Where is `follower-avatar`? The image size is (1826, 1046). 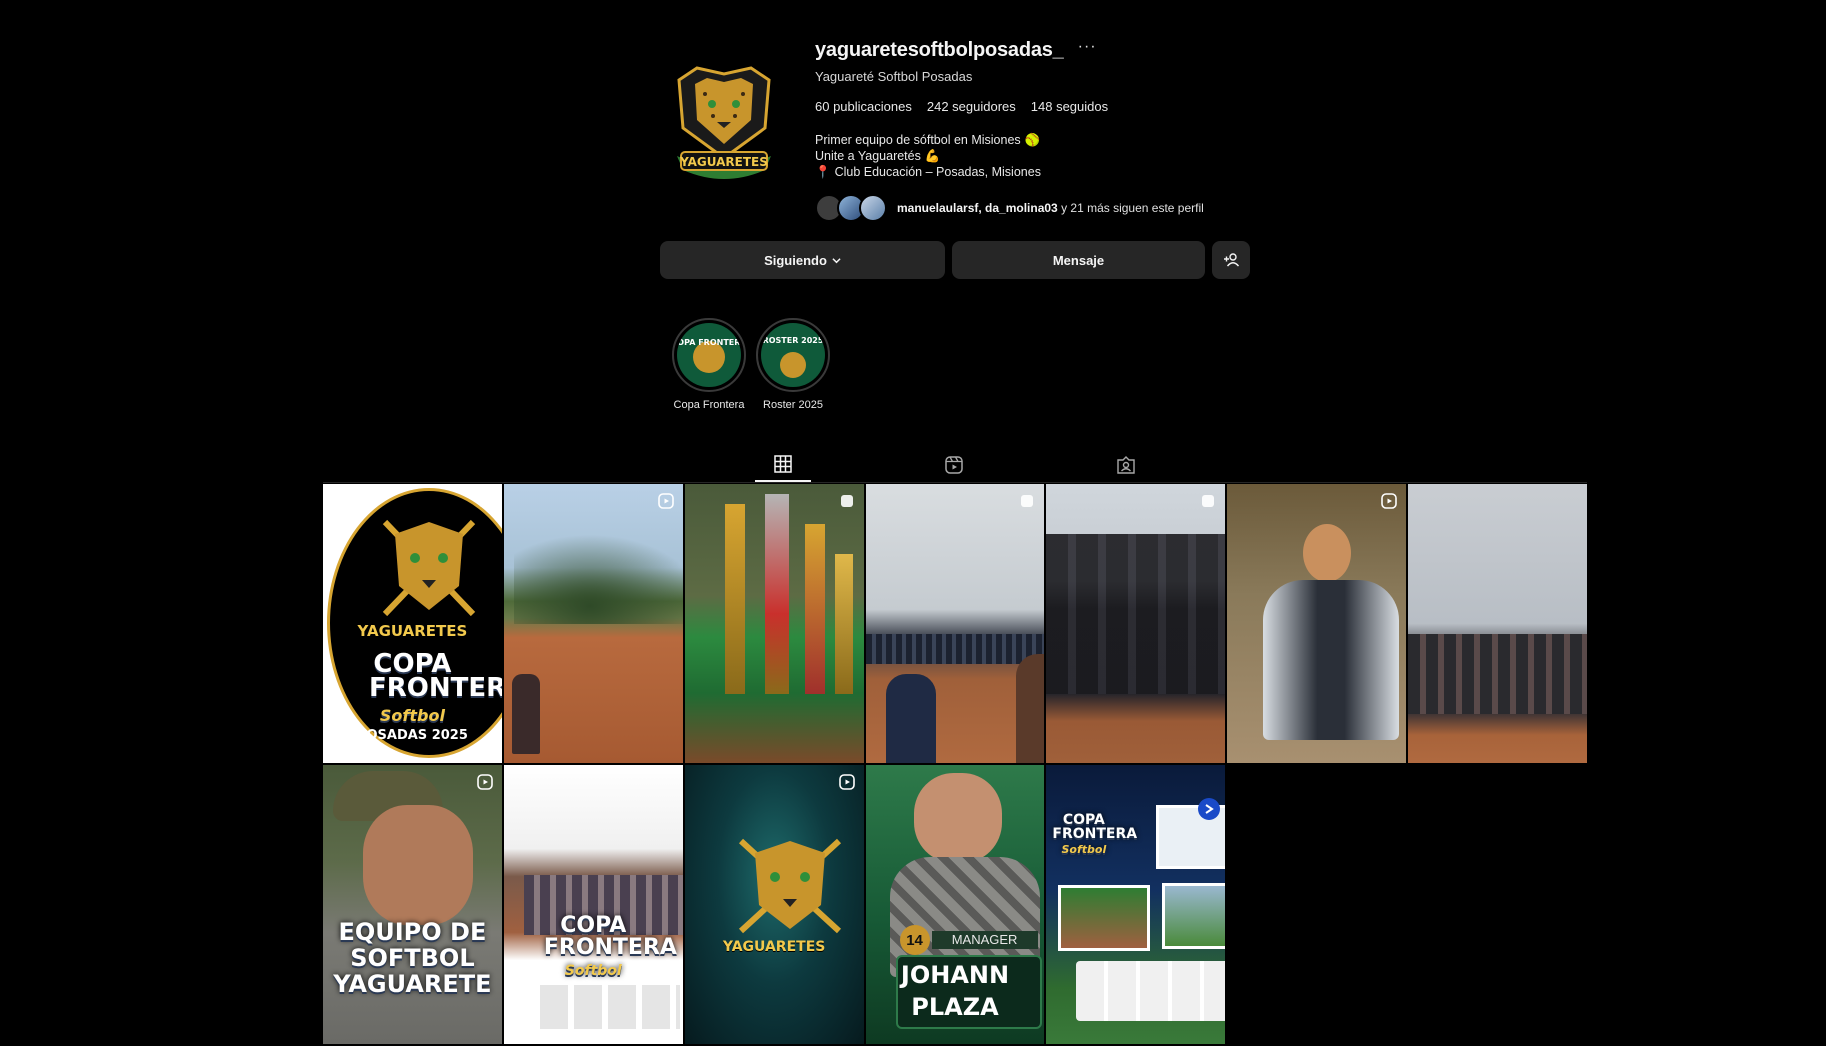
follower-avatar is located at coordinates (873, 208).